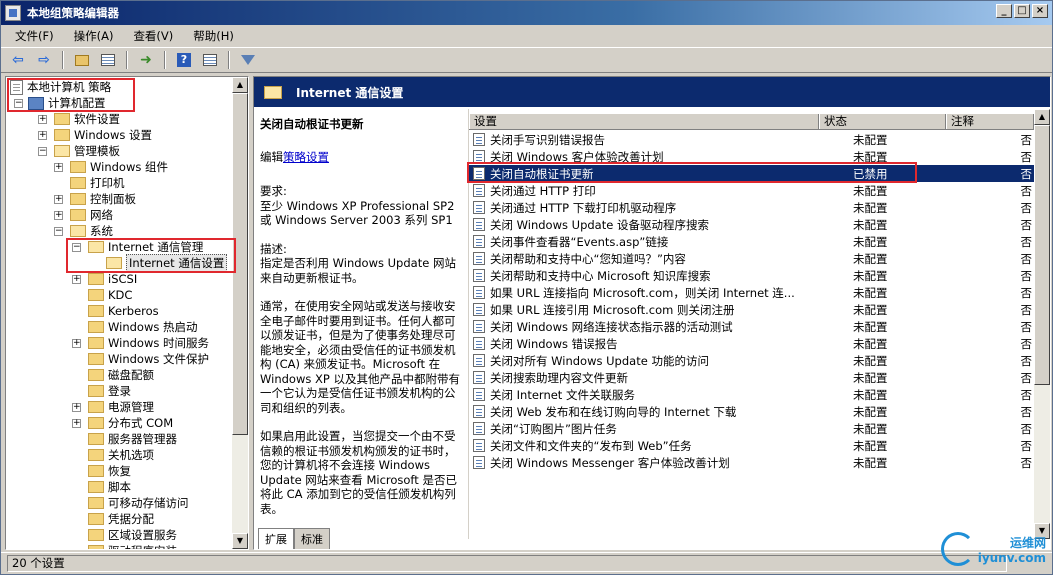 The width and height of the screenshot is (1053, 575). I want to click on setting-row: 关闭帮助和支持中心 Microsoft 知识库搜索 未配置 否, so click(751, 275).